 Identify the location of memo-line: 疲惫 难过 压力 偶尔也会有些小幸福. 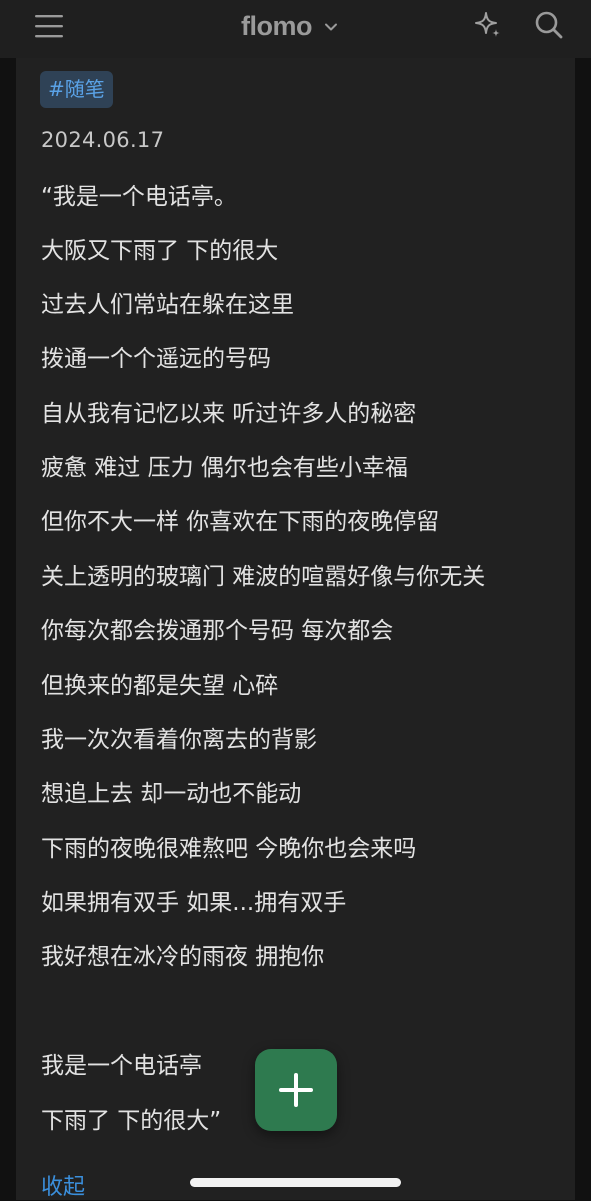
(224, 468).